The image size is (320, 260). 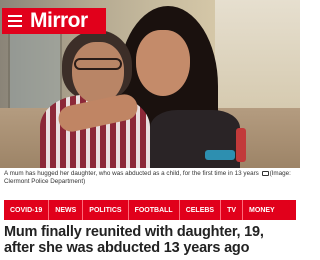 I want to click on nav-item-tv: TV, so click(x=232, y=210).